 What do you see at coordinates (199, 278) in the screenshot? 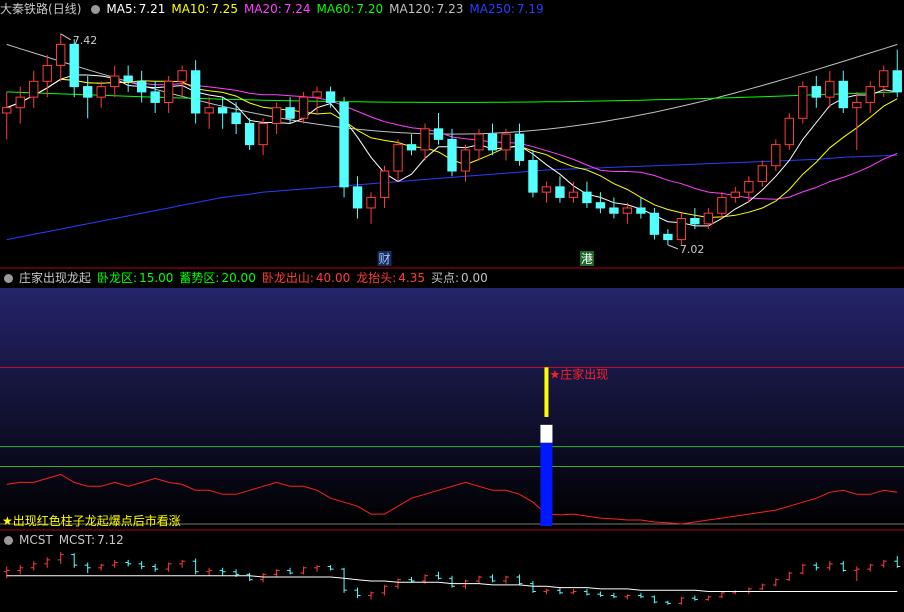
I see `ind-legend-label-1: 蓄势区:` at bounding box center [199, 278].